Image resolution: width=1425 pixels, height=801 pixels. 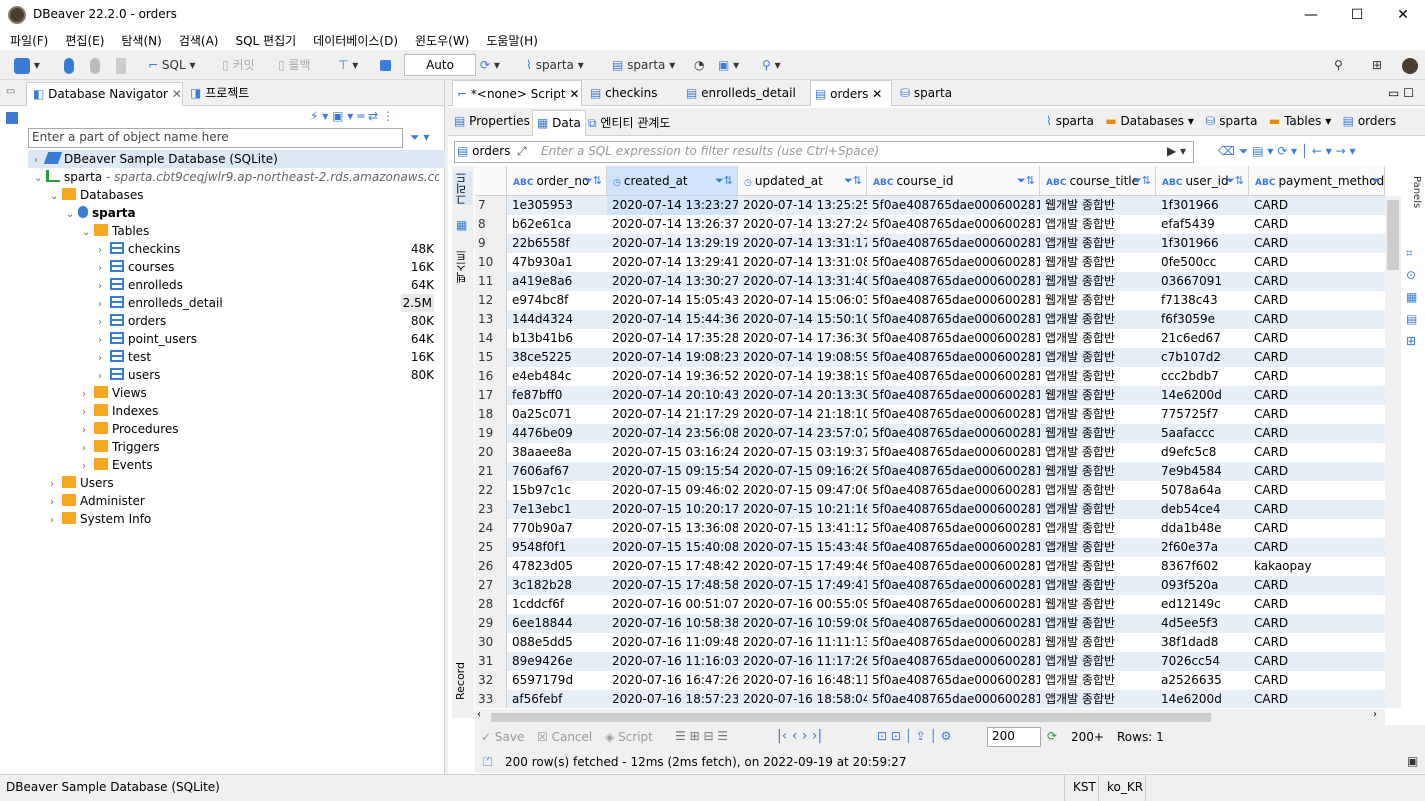 What do you see at coordinates (56, 196) in the screenshot?
I see `chevron-down-icon: ⌄` at bounding box center [56, 196].